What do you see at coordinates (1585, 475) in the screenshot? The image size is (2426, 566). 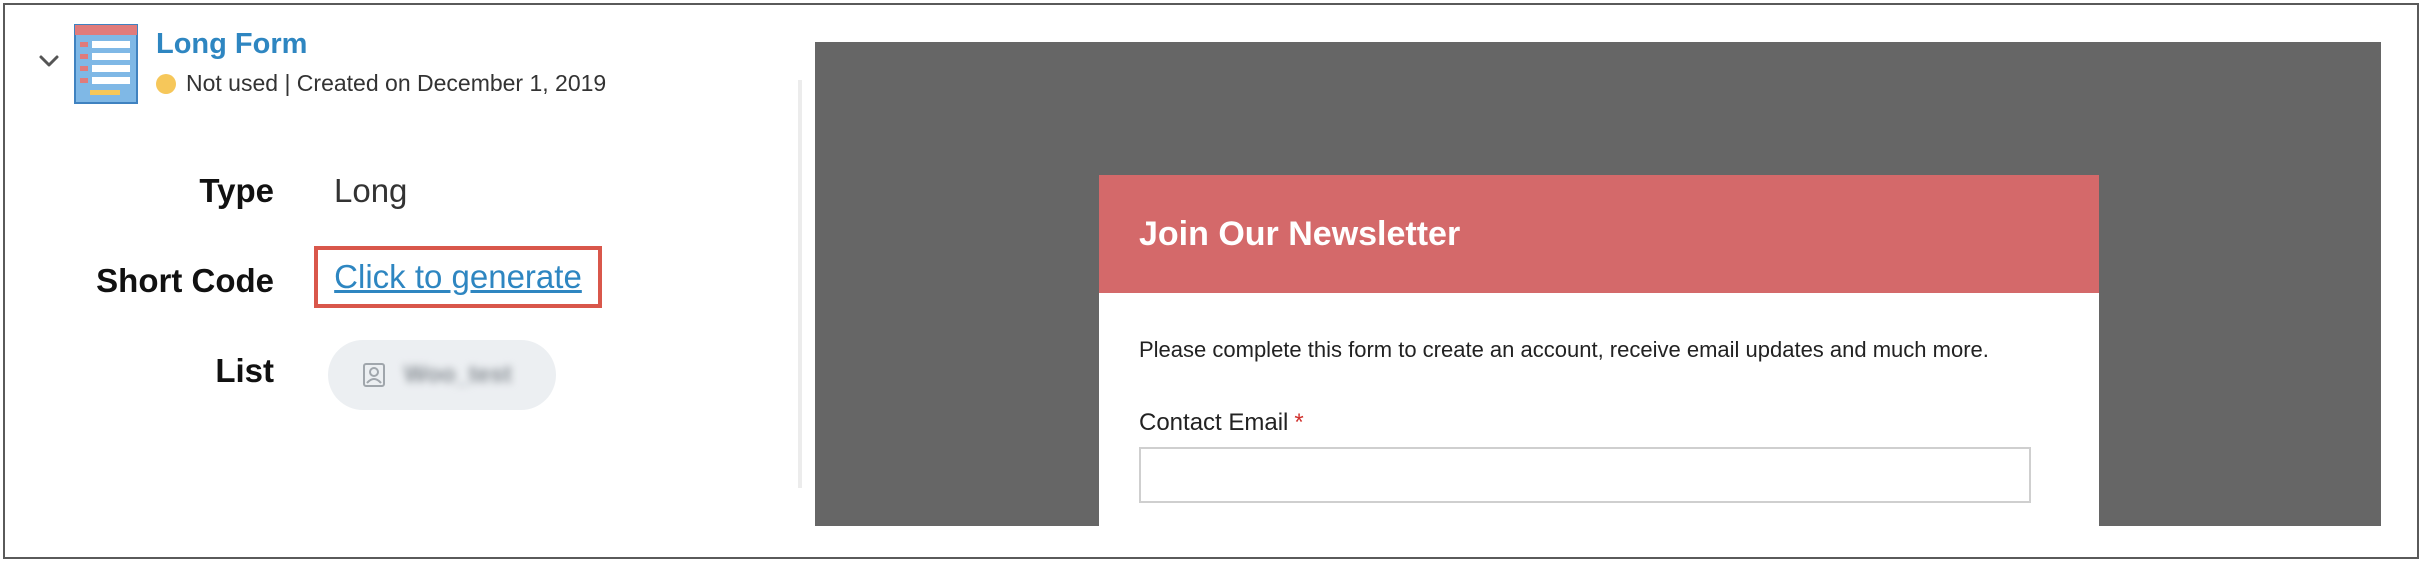 I see `contact-email-input` at bounding box center [1585, 475].